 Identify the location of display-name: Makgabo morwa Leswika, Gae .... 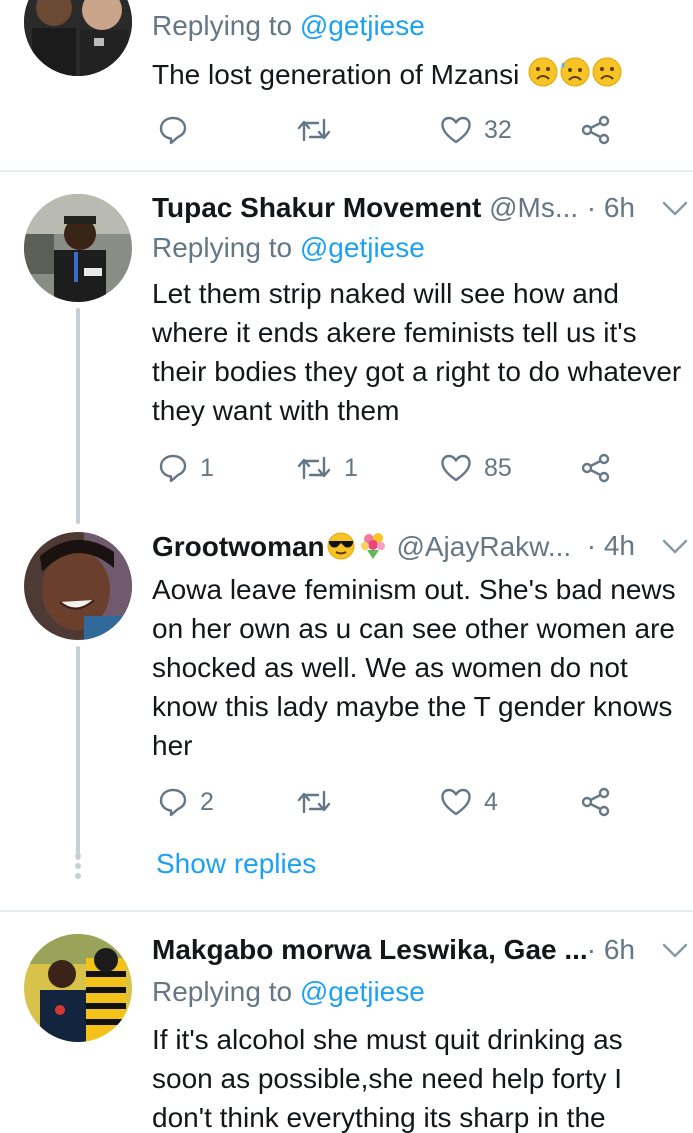
(370, 949).